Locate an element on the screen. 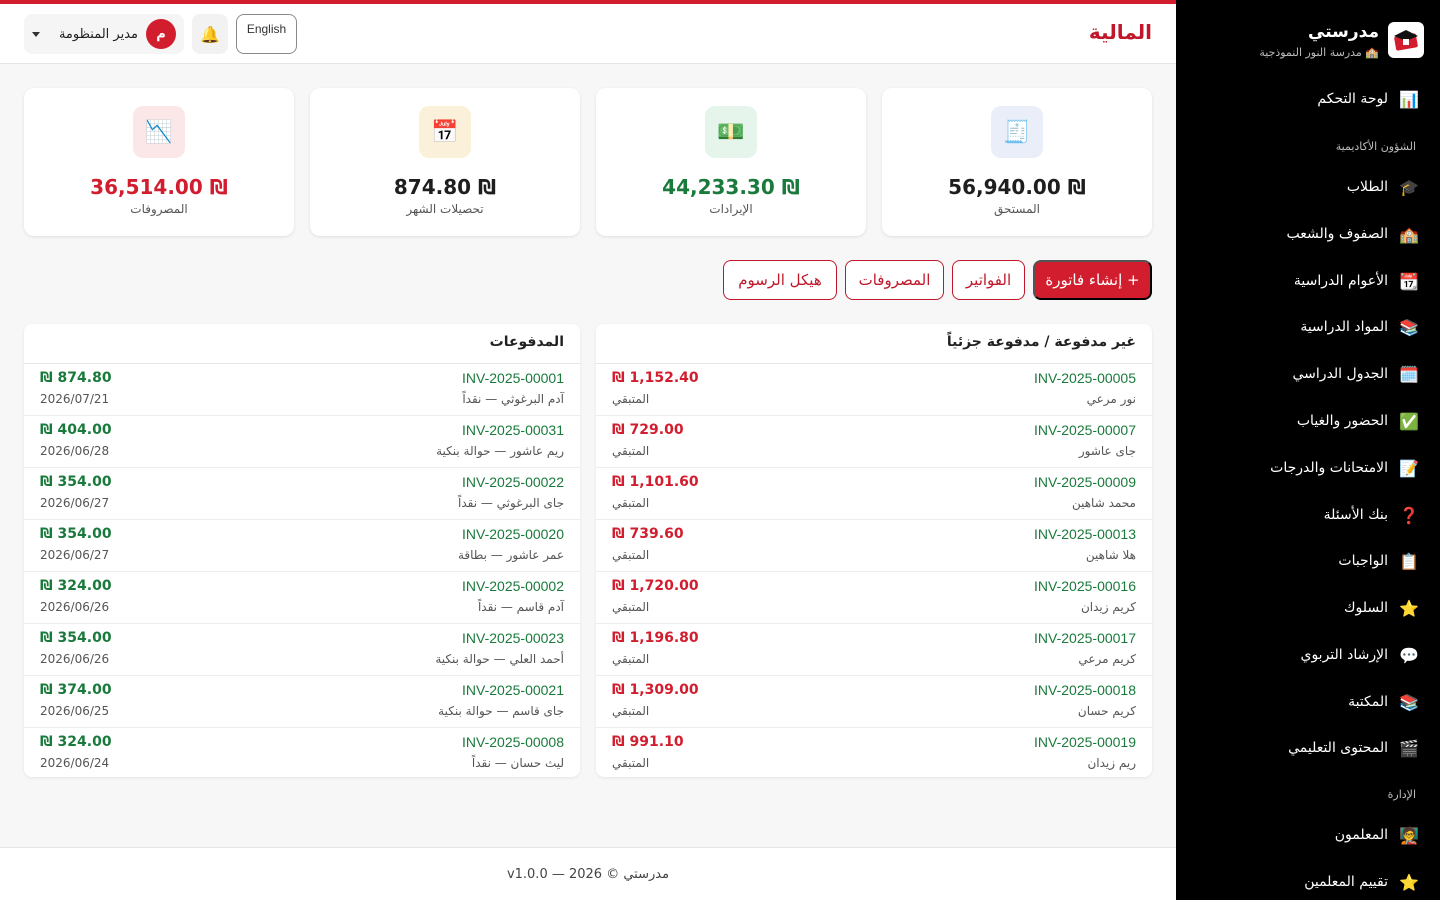 The image size is (1440, 900). payment-detail: آدم قاسم — نقداً is located at coordinates (520, 607).